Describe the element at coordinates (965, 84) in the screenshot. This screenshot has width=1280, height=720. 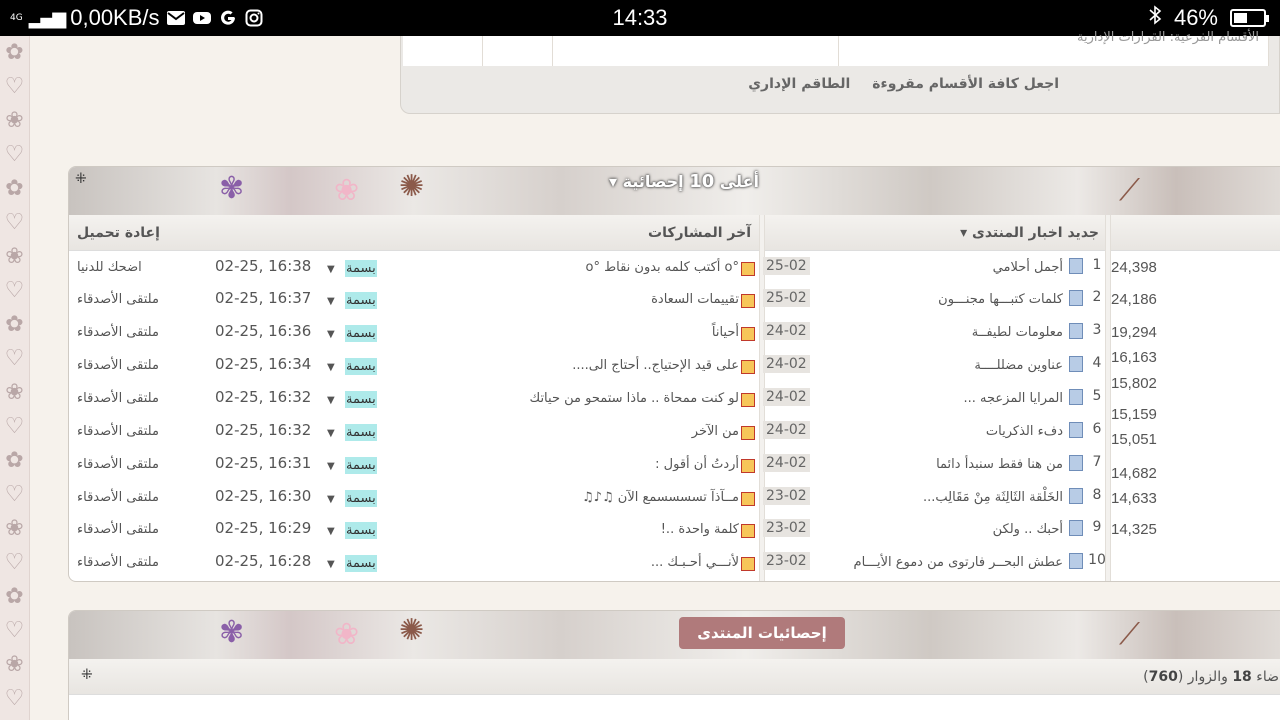
I see `mark-all-read-link: اجعل كافة الأقسام مقروءة` at that location.